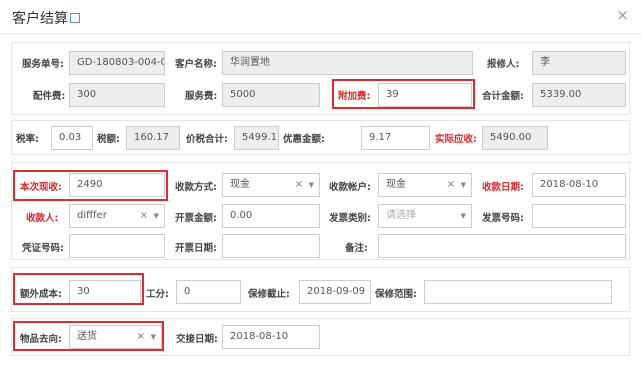 Image resolution: width=641 pixels, height=365 pixels. I want to click on maximize-icon, so click(75, 18).